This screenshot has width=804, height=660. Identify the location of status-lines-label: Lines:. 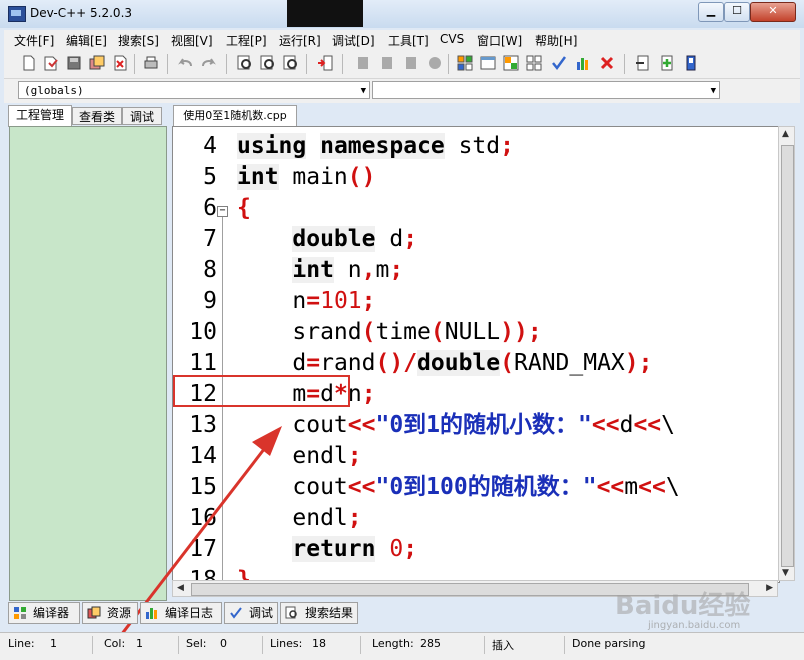
(286, 643).